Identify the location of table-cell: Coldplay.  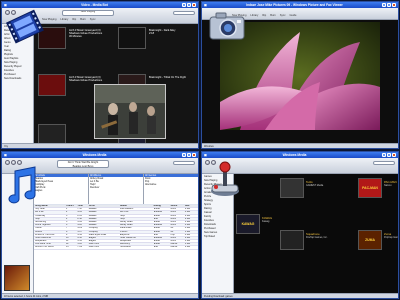
(93, 231).